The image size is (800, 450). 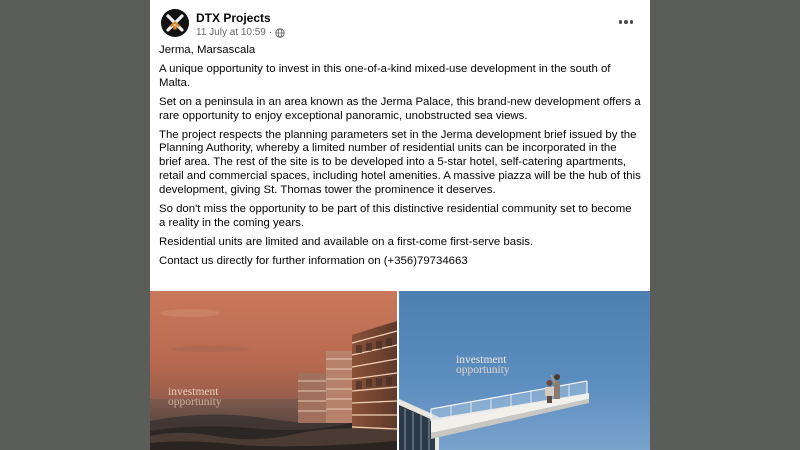 What do you see at coordinates (280, 32) in the screenshot?
I see `globe-icon` at bounding box center [280, 32].